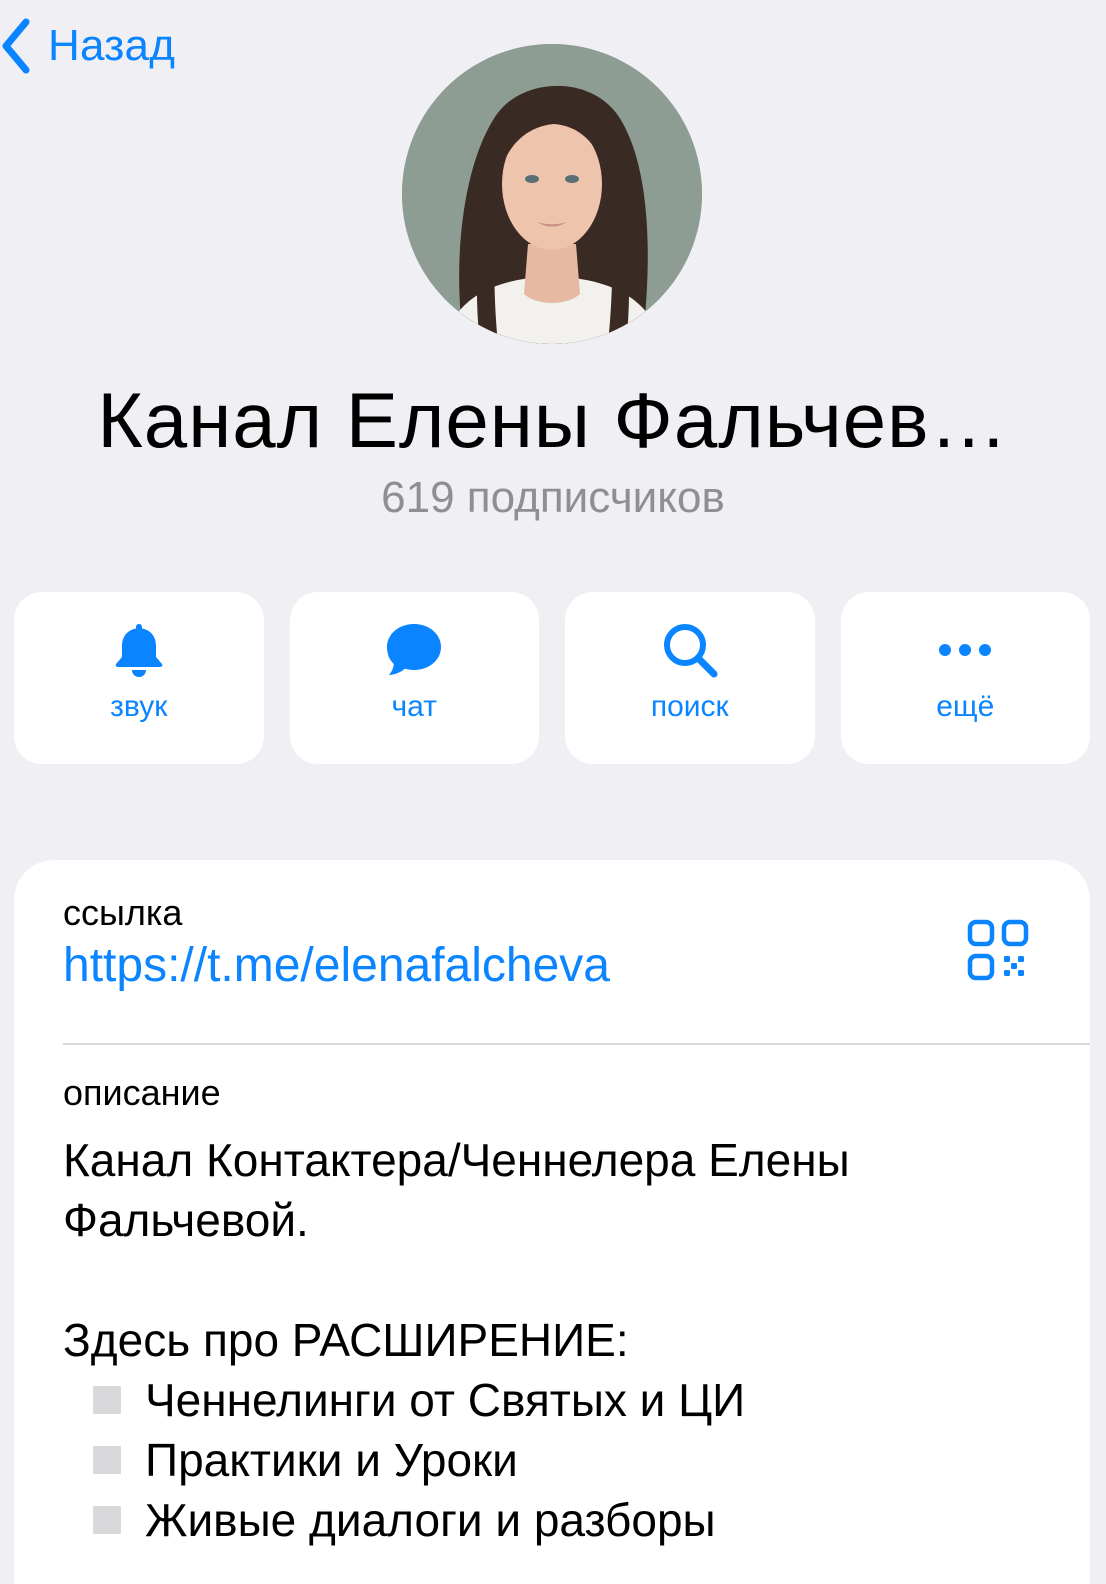 The image size is (1106, 1584). I want to click on list-item: Живые диалоги и разборы, so click(543, 1520).